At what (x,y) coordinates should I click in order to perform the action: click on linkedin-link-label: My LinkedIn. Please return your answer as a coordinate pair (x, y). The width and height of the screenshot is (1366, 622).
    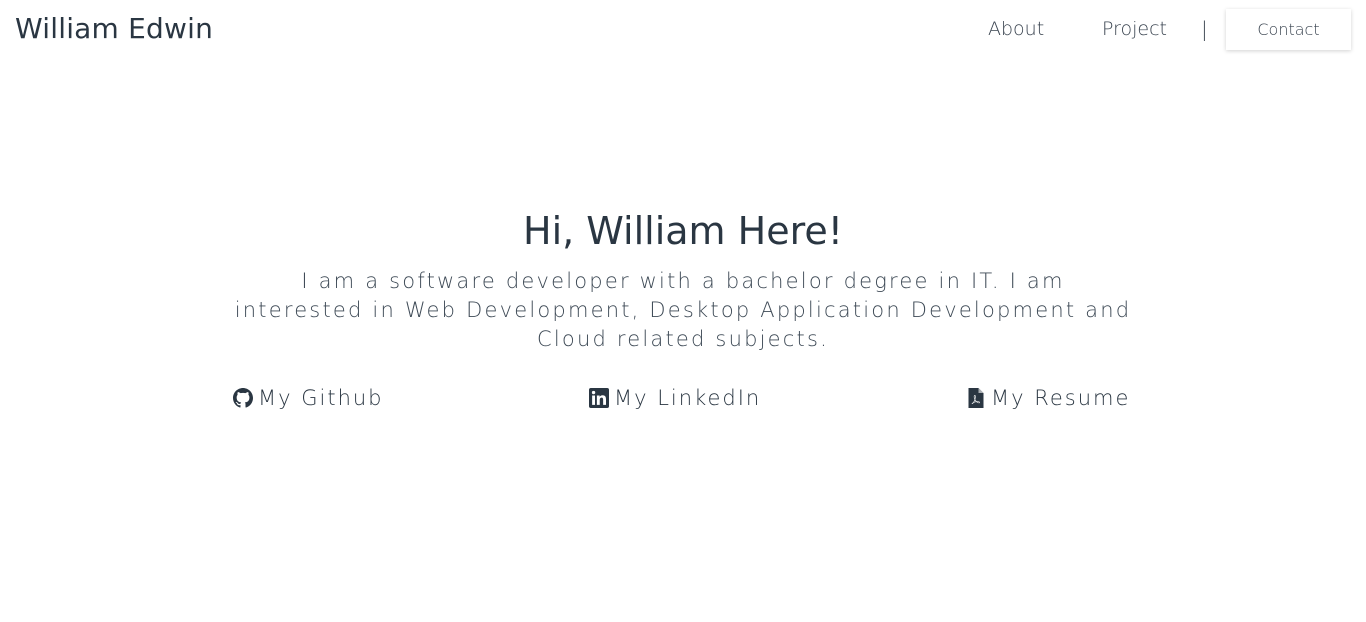
    Looking at the image, I should click on (688, 398).